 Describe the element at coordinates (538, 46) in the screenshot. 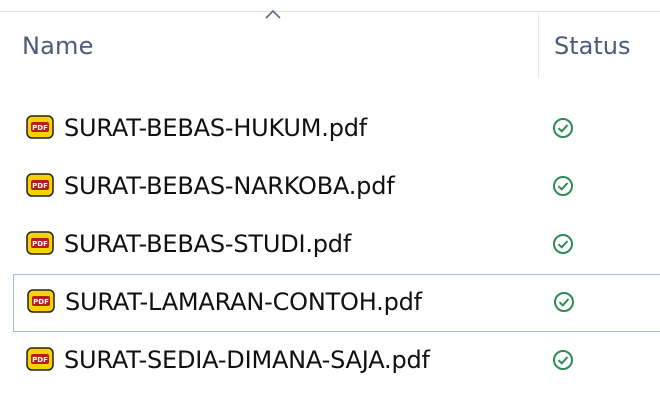

I see `column-divider` at that location.